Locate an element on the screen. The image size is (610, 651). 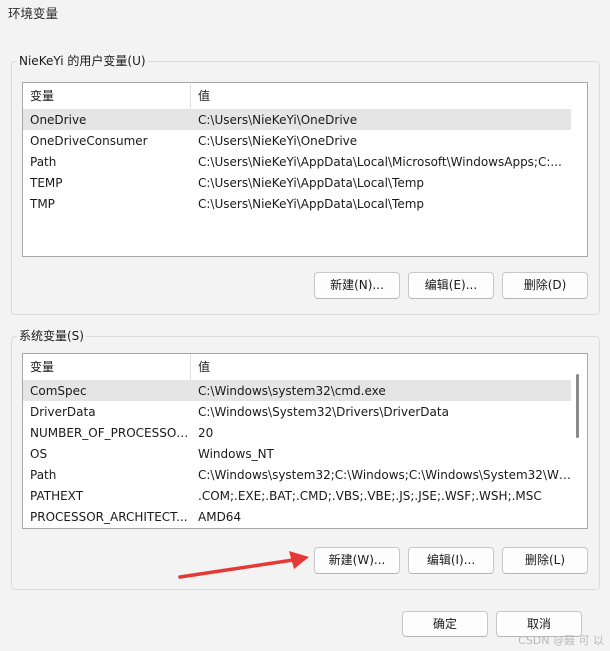
table-row: ComSpec C:\Windows\system32\cmd.exe is located at coordinates (297, 390).